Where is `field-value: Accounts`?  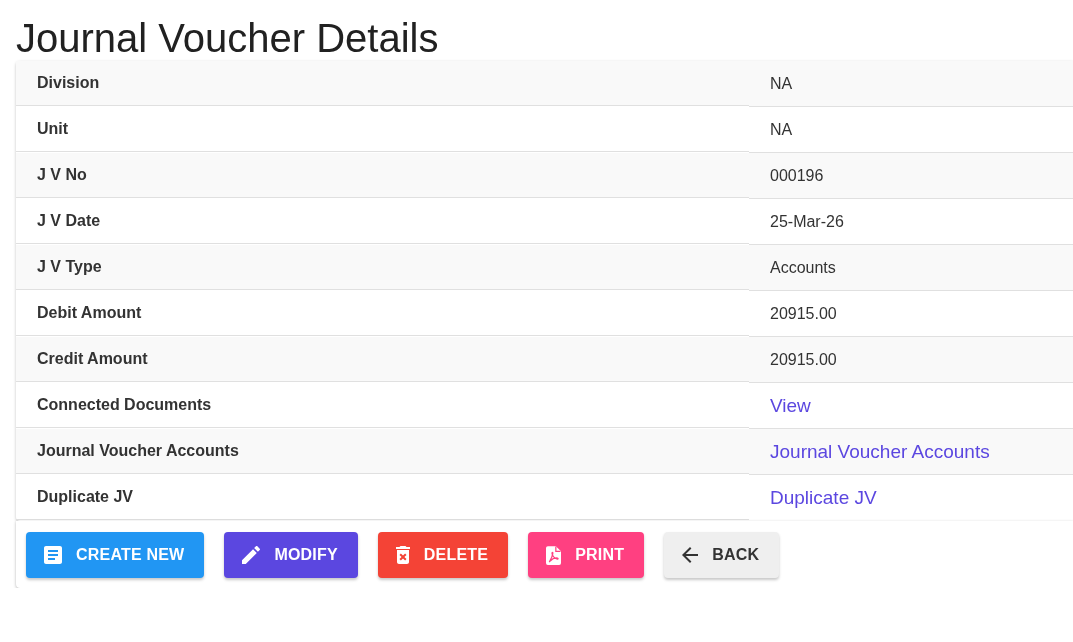
field-value: Accounts is located at coordinates (803, 267).